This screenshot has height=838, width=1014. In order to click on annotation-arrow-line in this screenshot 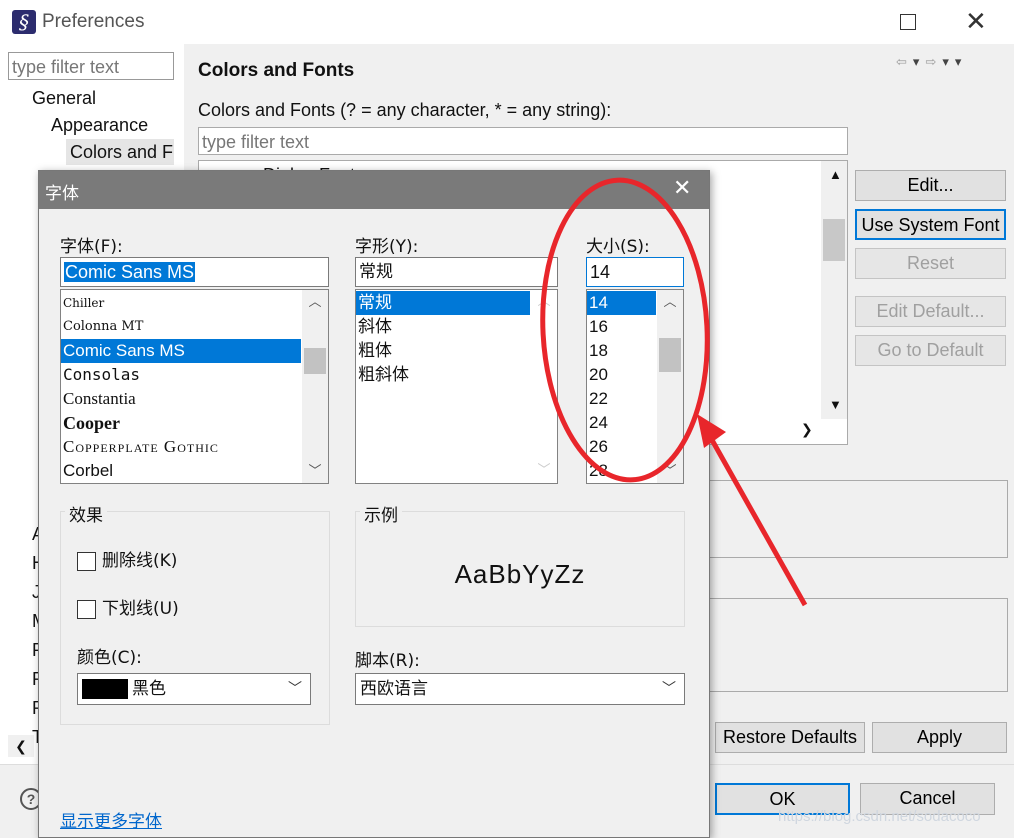, I will do `click(758, 522)`.